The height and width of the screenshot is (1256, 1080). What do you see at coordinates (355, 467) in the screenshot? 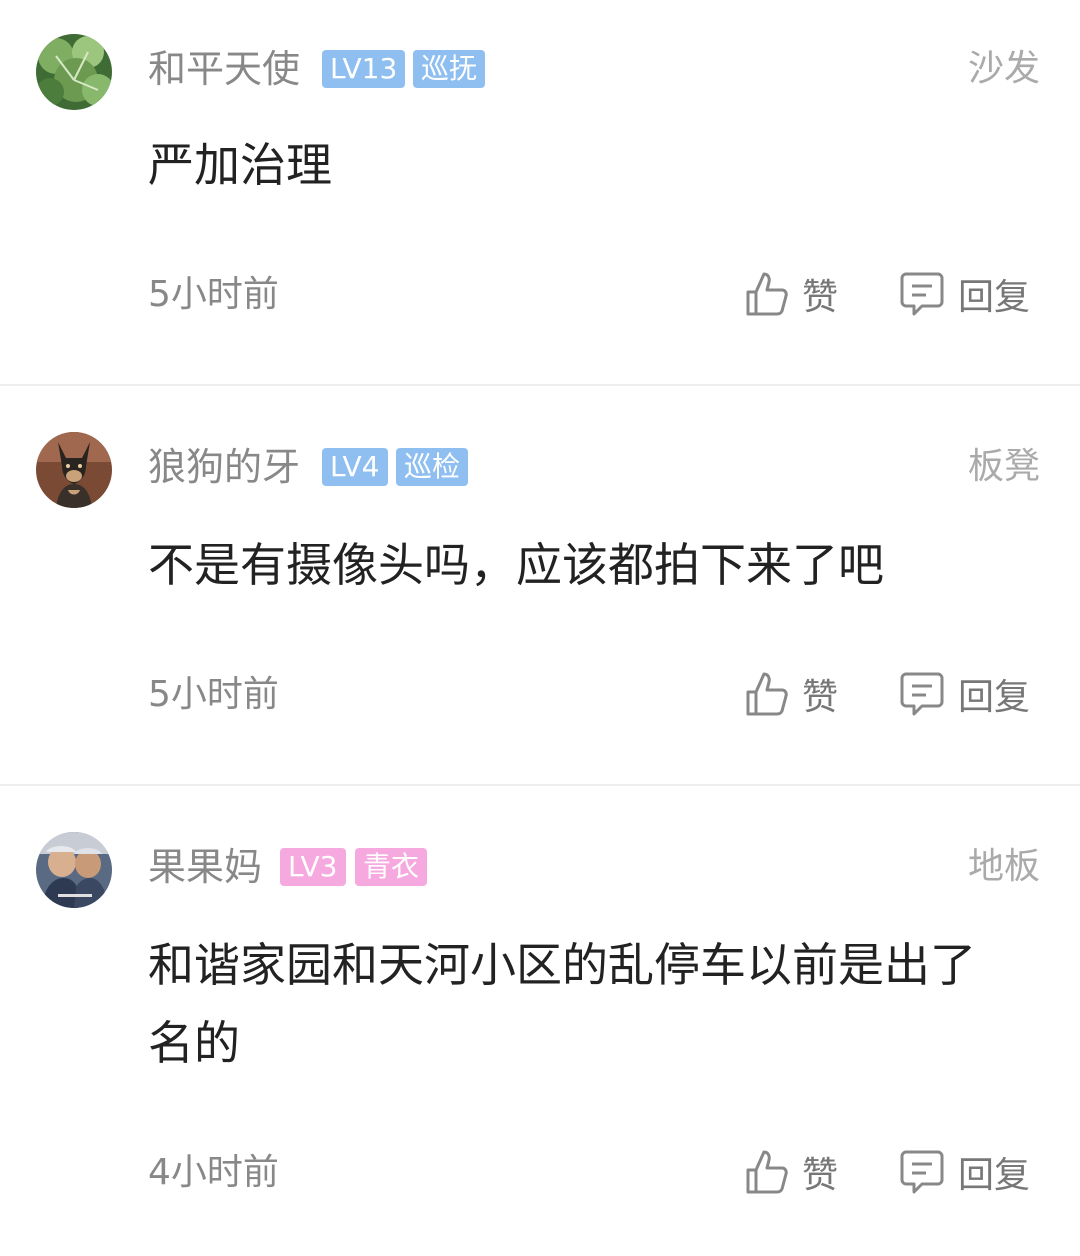
I see `level-badge: LV4` at bounding box center [355, 467].